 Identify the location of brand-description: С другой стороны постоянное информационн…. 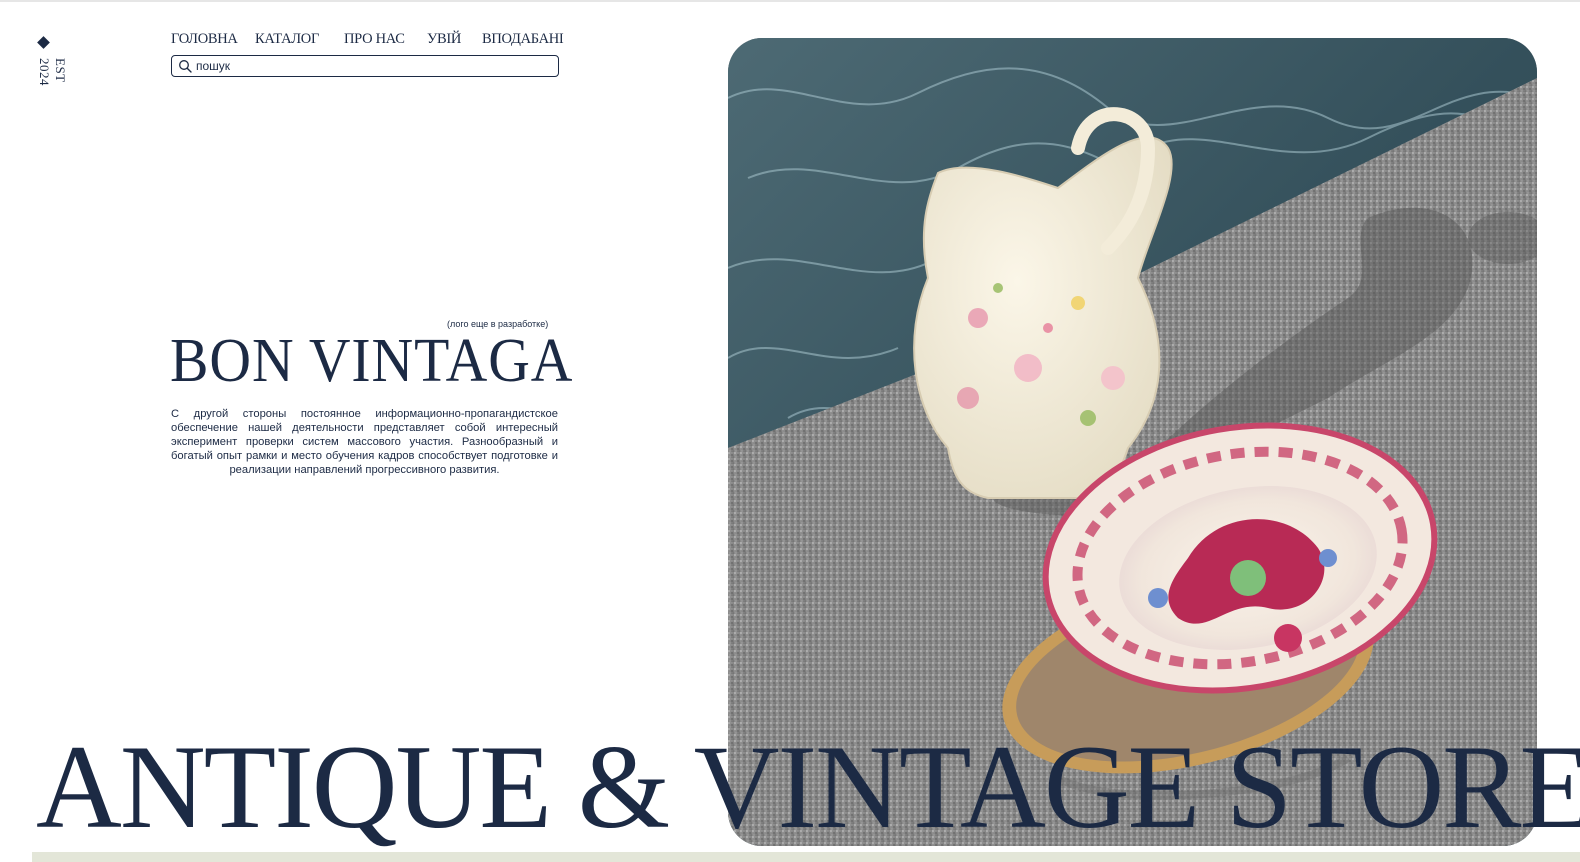
(364, 442).